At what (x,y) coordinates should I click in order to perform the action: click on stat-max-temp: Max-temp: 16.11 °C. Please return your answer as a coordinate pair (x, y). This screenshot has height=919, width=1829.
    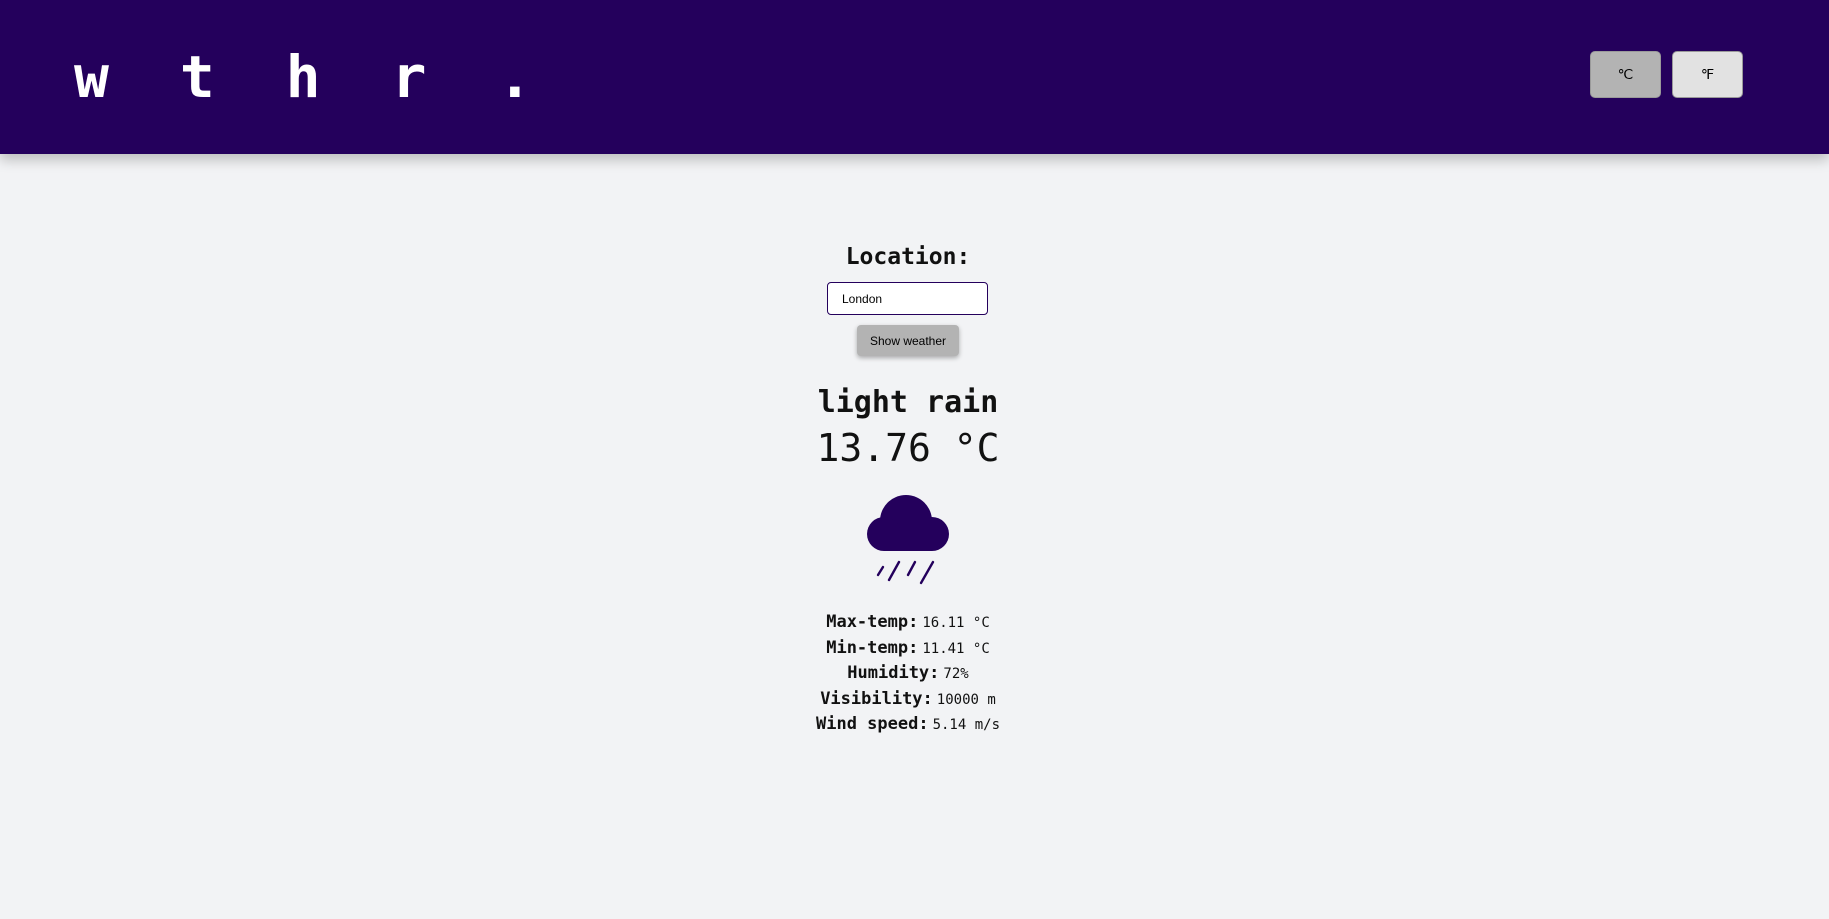
    Looking at the image, I should click on (908, 622).